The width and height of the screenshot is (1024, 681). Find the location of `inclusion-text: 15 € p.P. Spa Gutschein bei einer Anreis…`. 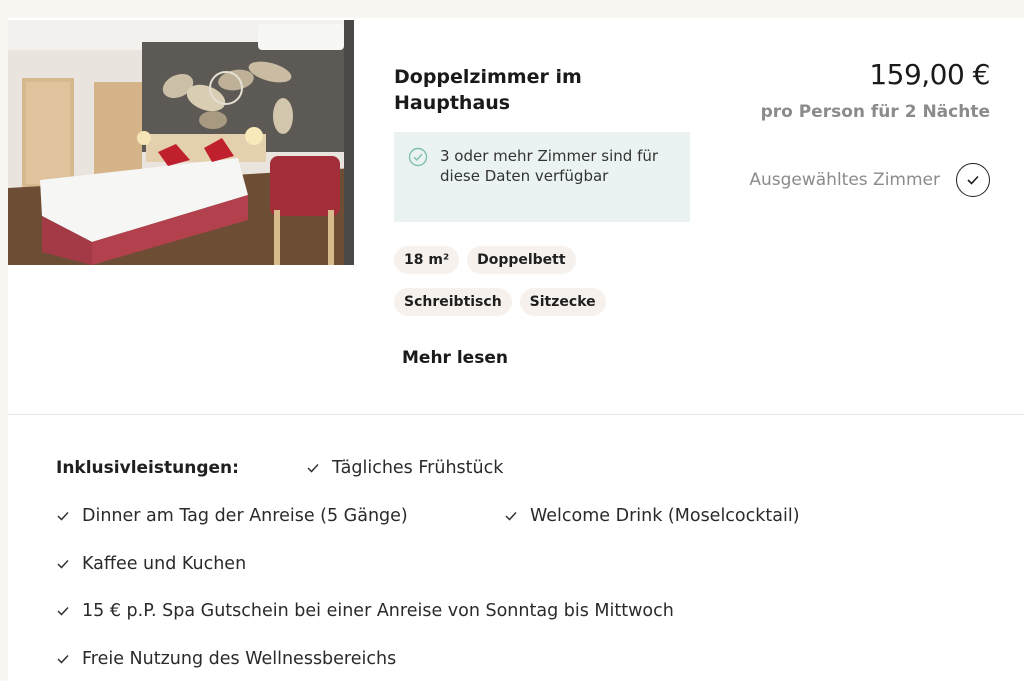

inclusion-text: 15 € p.P. Spa Gutschein bei einer Anreis… is located at coordinates (378, 611).